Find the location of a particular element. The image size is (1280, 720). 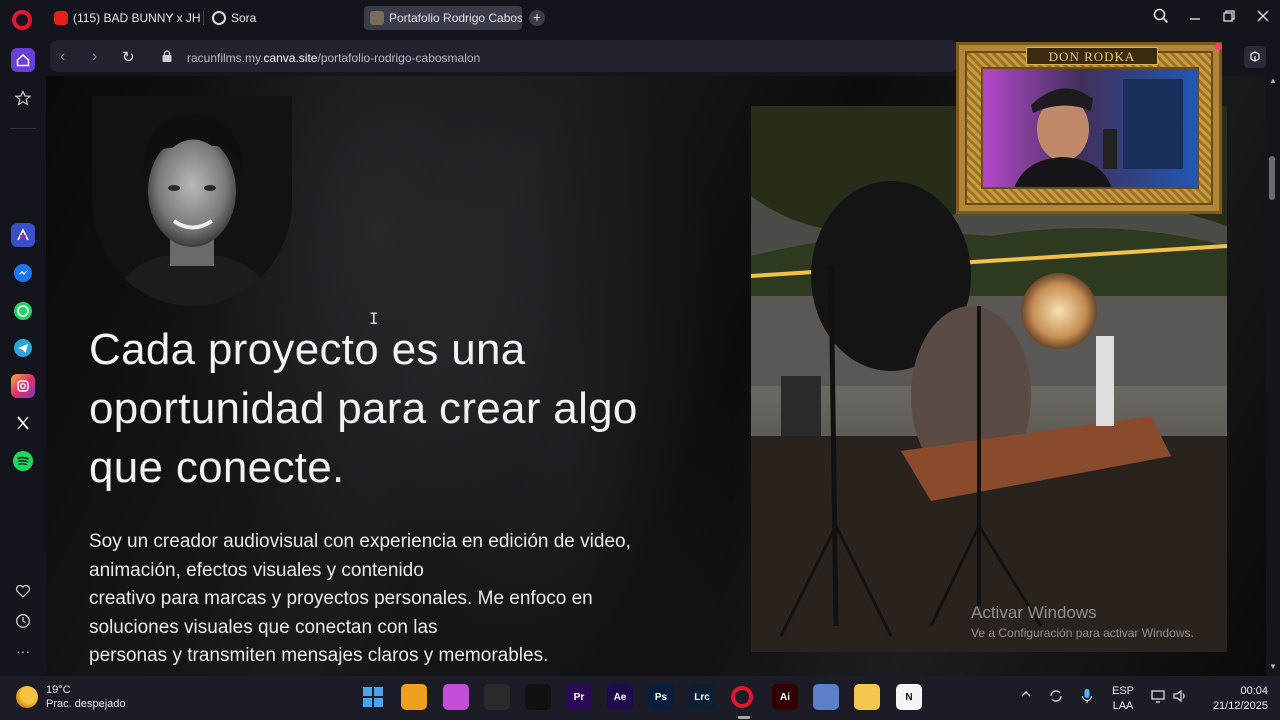

system-clock: 00:04 21/12/2025 is located at coordinates (1233, 699).